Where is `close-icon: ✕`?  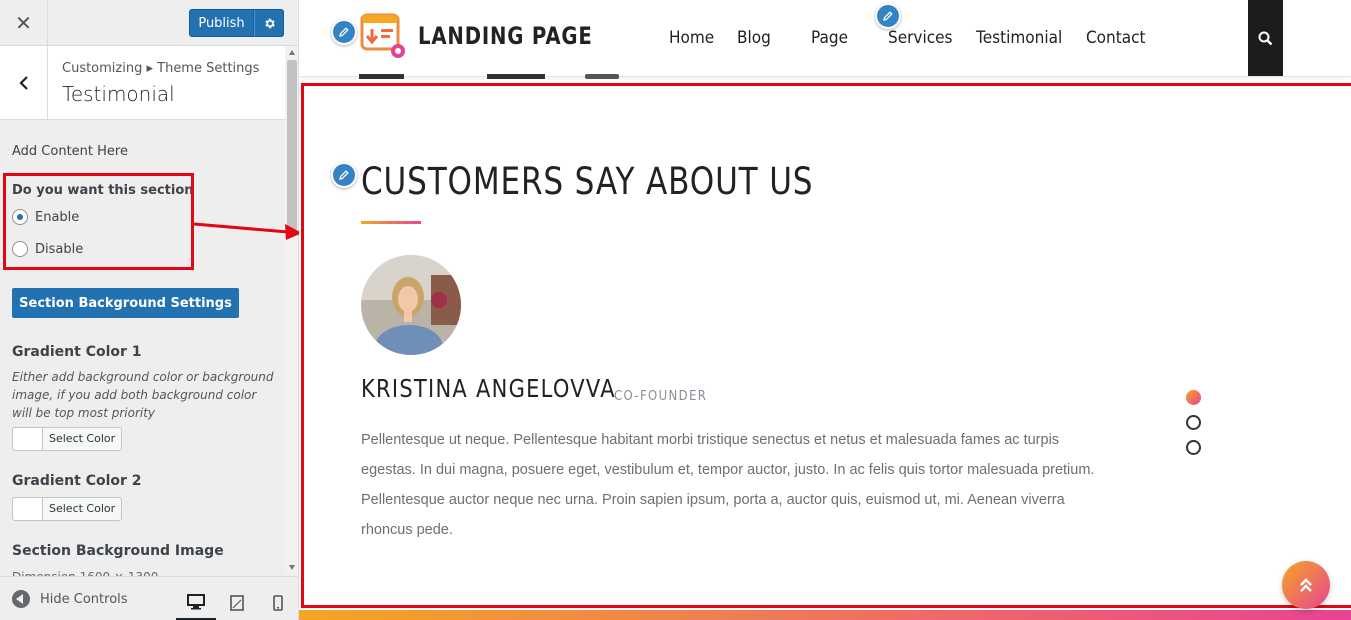
close-icon: ✕ is located at coordinates (23, 23).